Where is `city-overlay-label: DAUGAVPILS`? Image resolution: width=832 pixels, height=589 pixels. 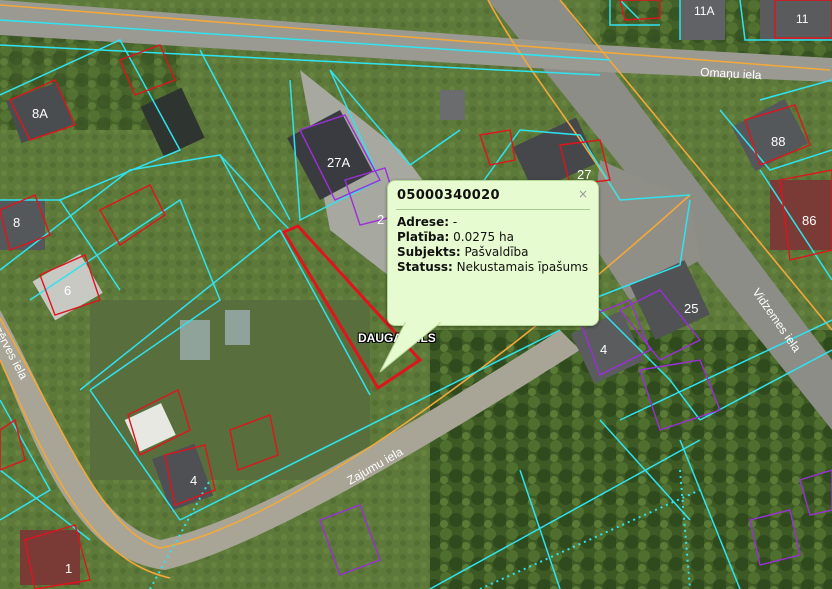 city-overlay-label: DAUGAVPILS is located at coordinates (397, 338).